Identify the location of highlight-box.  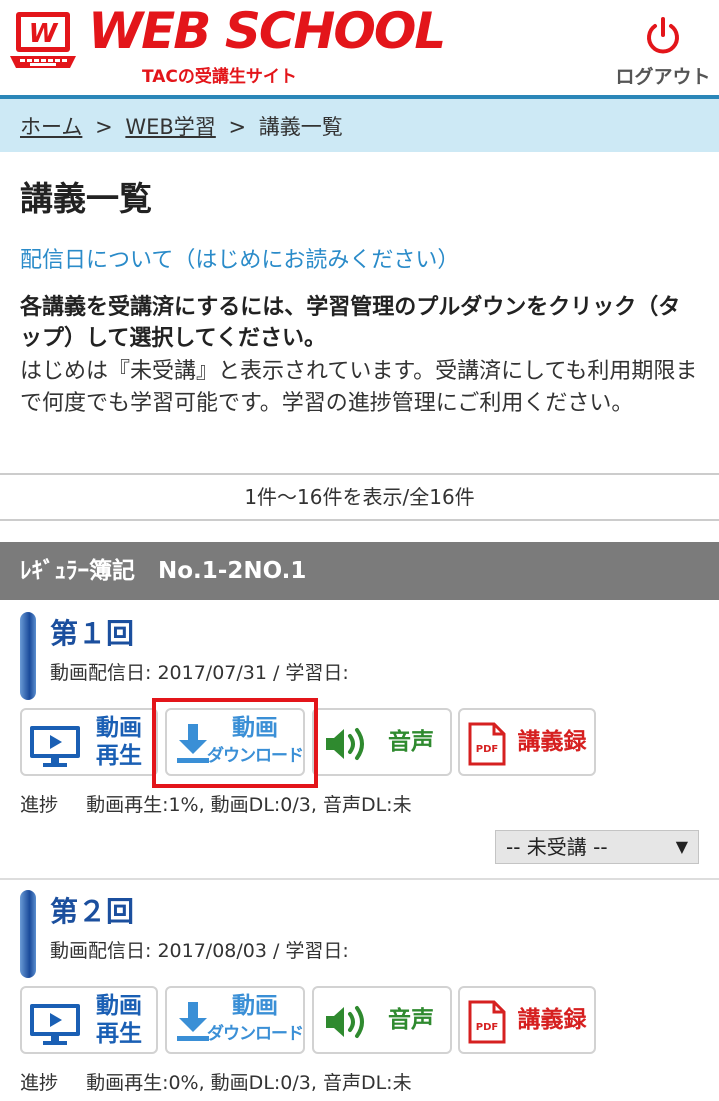
(235, 743).